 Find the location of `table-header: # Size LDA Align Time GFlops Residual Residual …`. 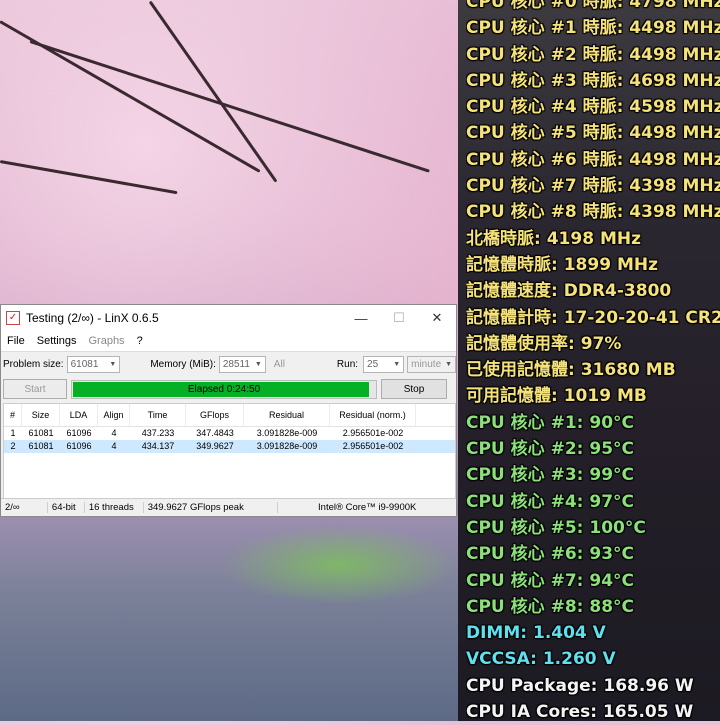

table-header: # Size LDA Align Time GFlops Residual Residual … is located at coordinates (229, 415).